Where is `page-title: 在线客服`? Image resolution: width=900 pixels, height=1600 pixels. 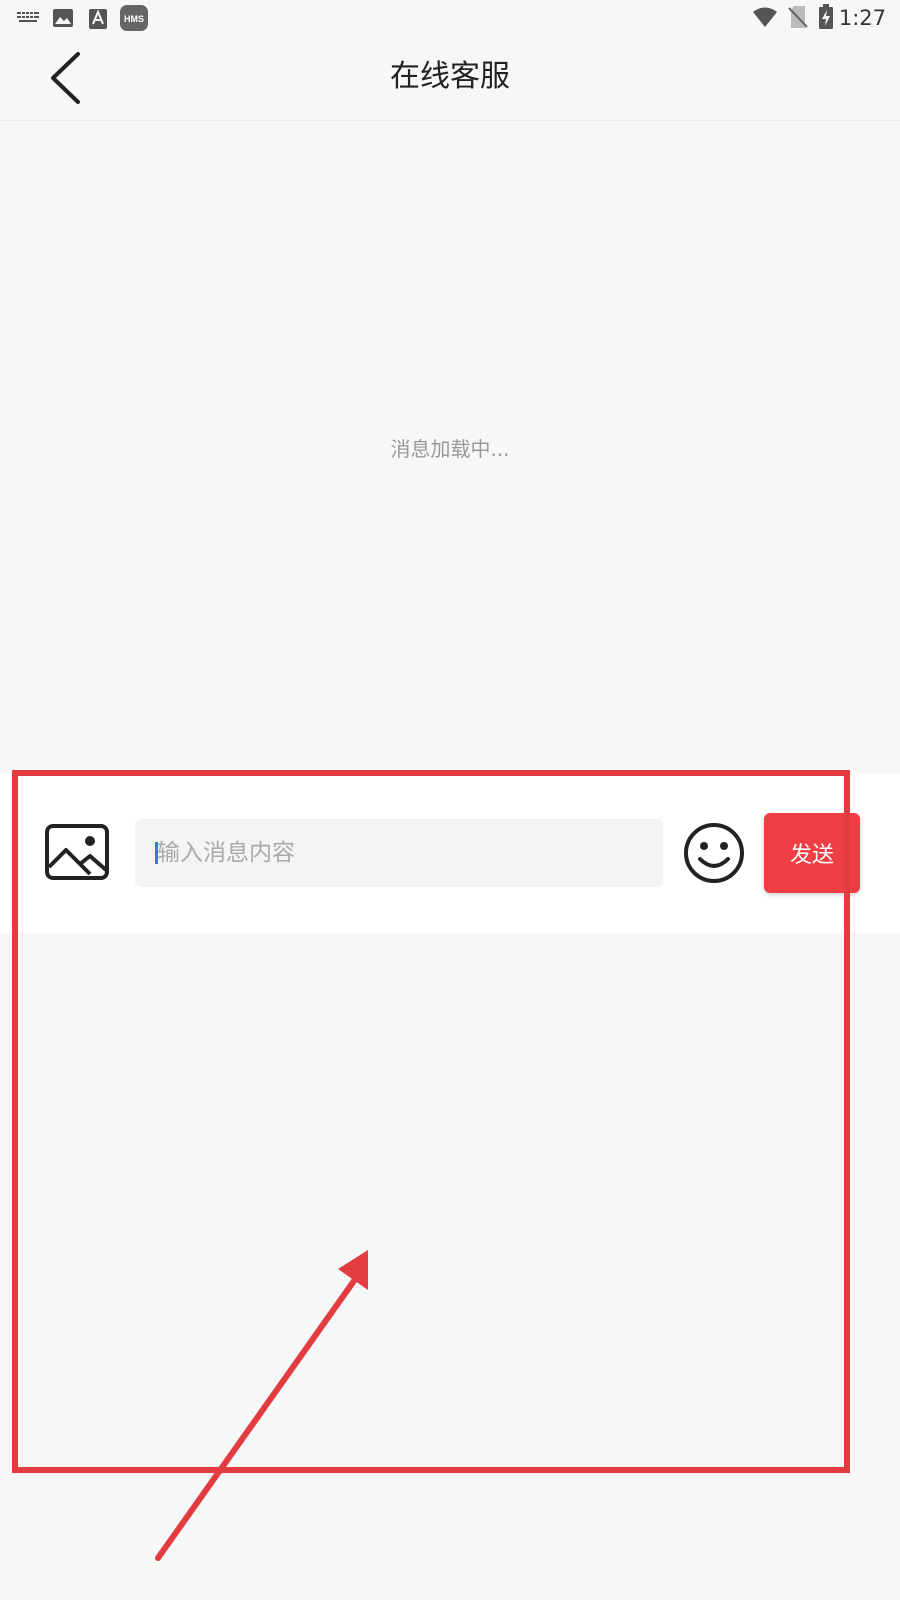
page-title: 在线客服 is located at coordinates (450, 76).